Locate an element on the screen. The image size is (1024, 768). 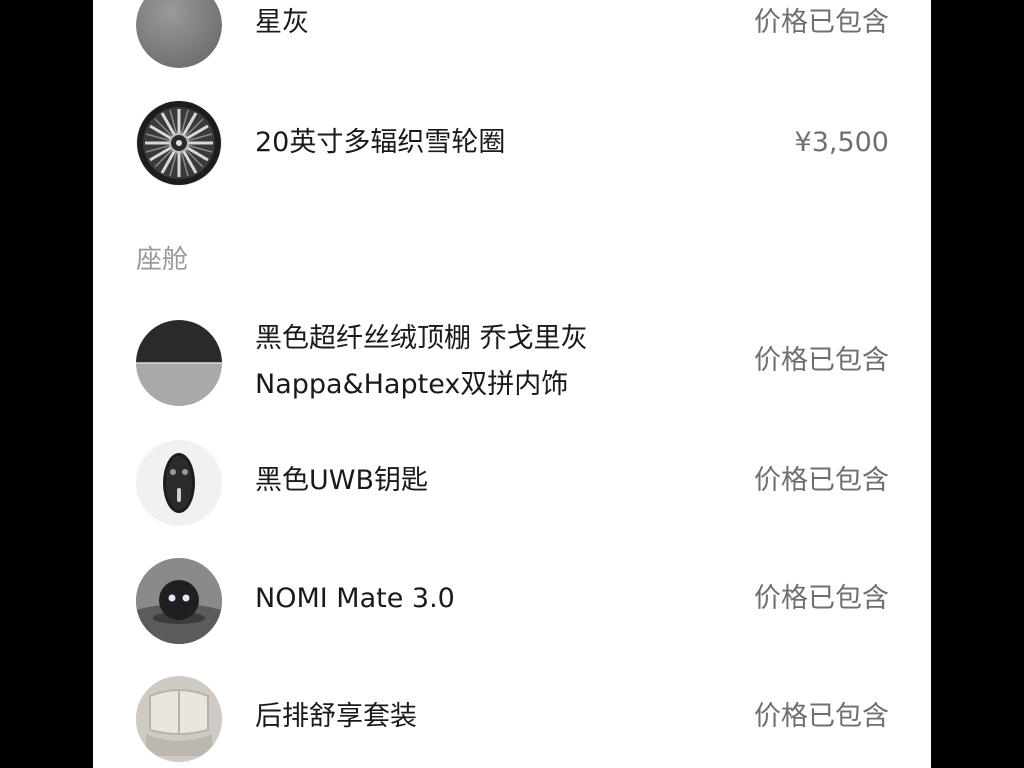
section-title-cabin: 座舱 is located at coordinates (162, 260).